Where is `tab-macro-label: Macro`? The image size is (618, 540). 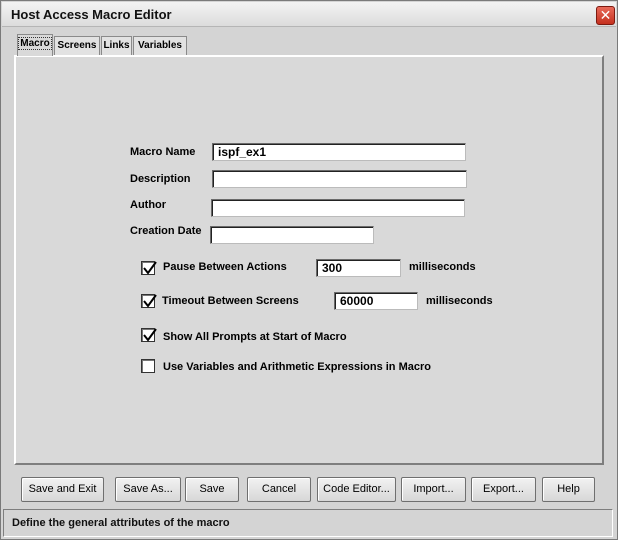 tab-macro-label: Macro is located at coordinates (35, 43).